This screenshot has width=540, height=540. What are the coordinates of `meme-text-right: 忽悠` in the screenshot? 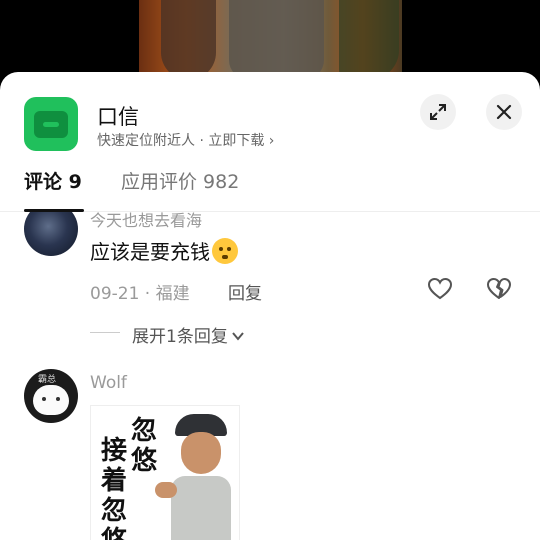 It's located at (144, 446).